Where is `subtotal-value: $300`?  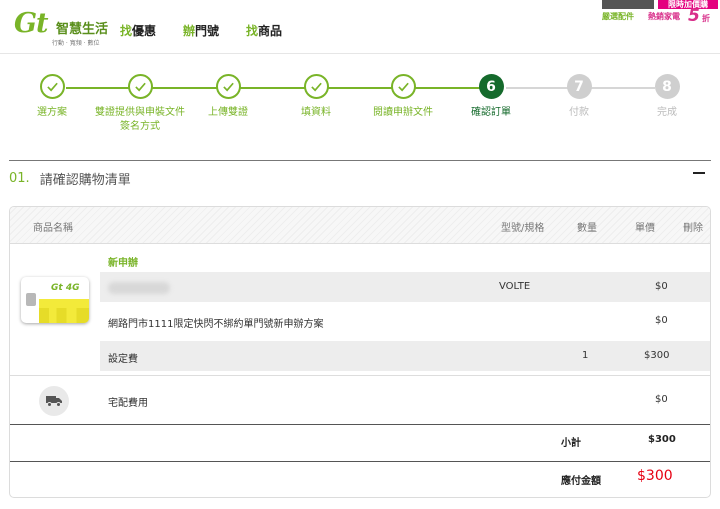 subtotal-value: $300 is located at coordinates (662, 439).